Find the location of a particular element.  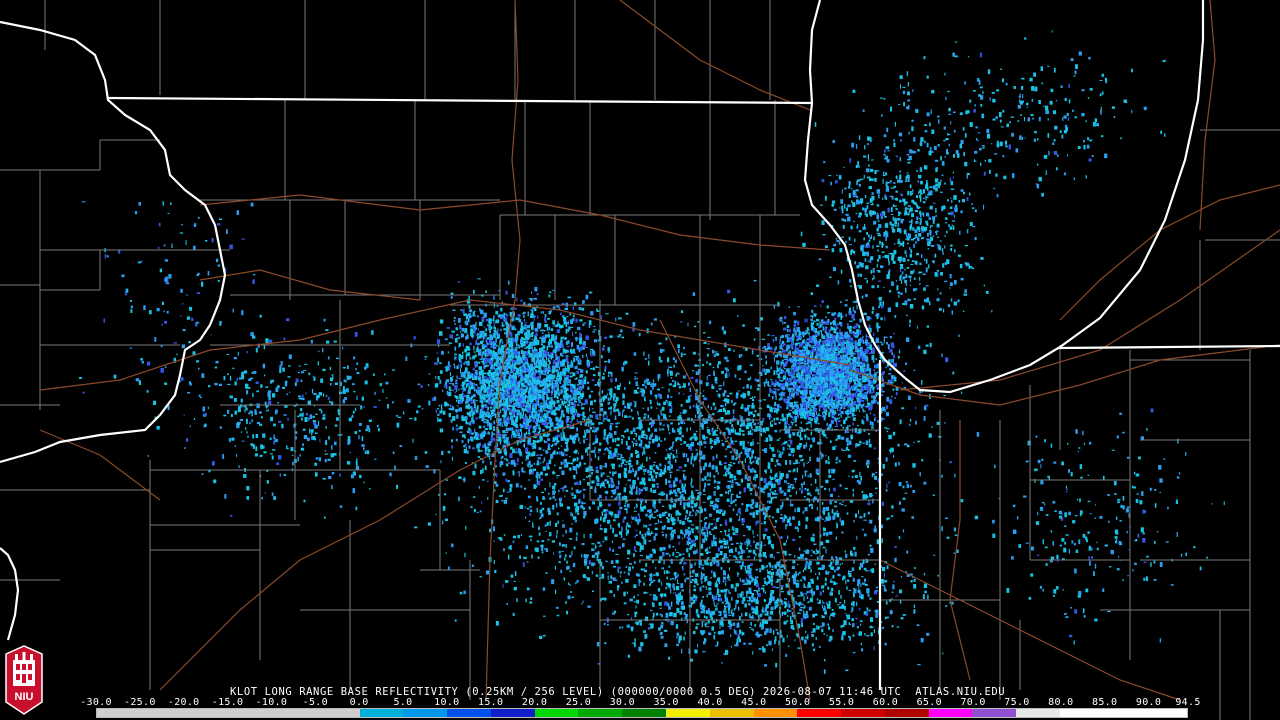

colorbar-tick-label: 45.0 is located at coordinates (754, 702).